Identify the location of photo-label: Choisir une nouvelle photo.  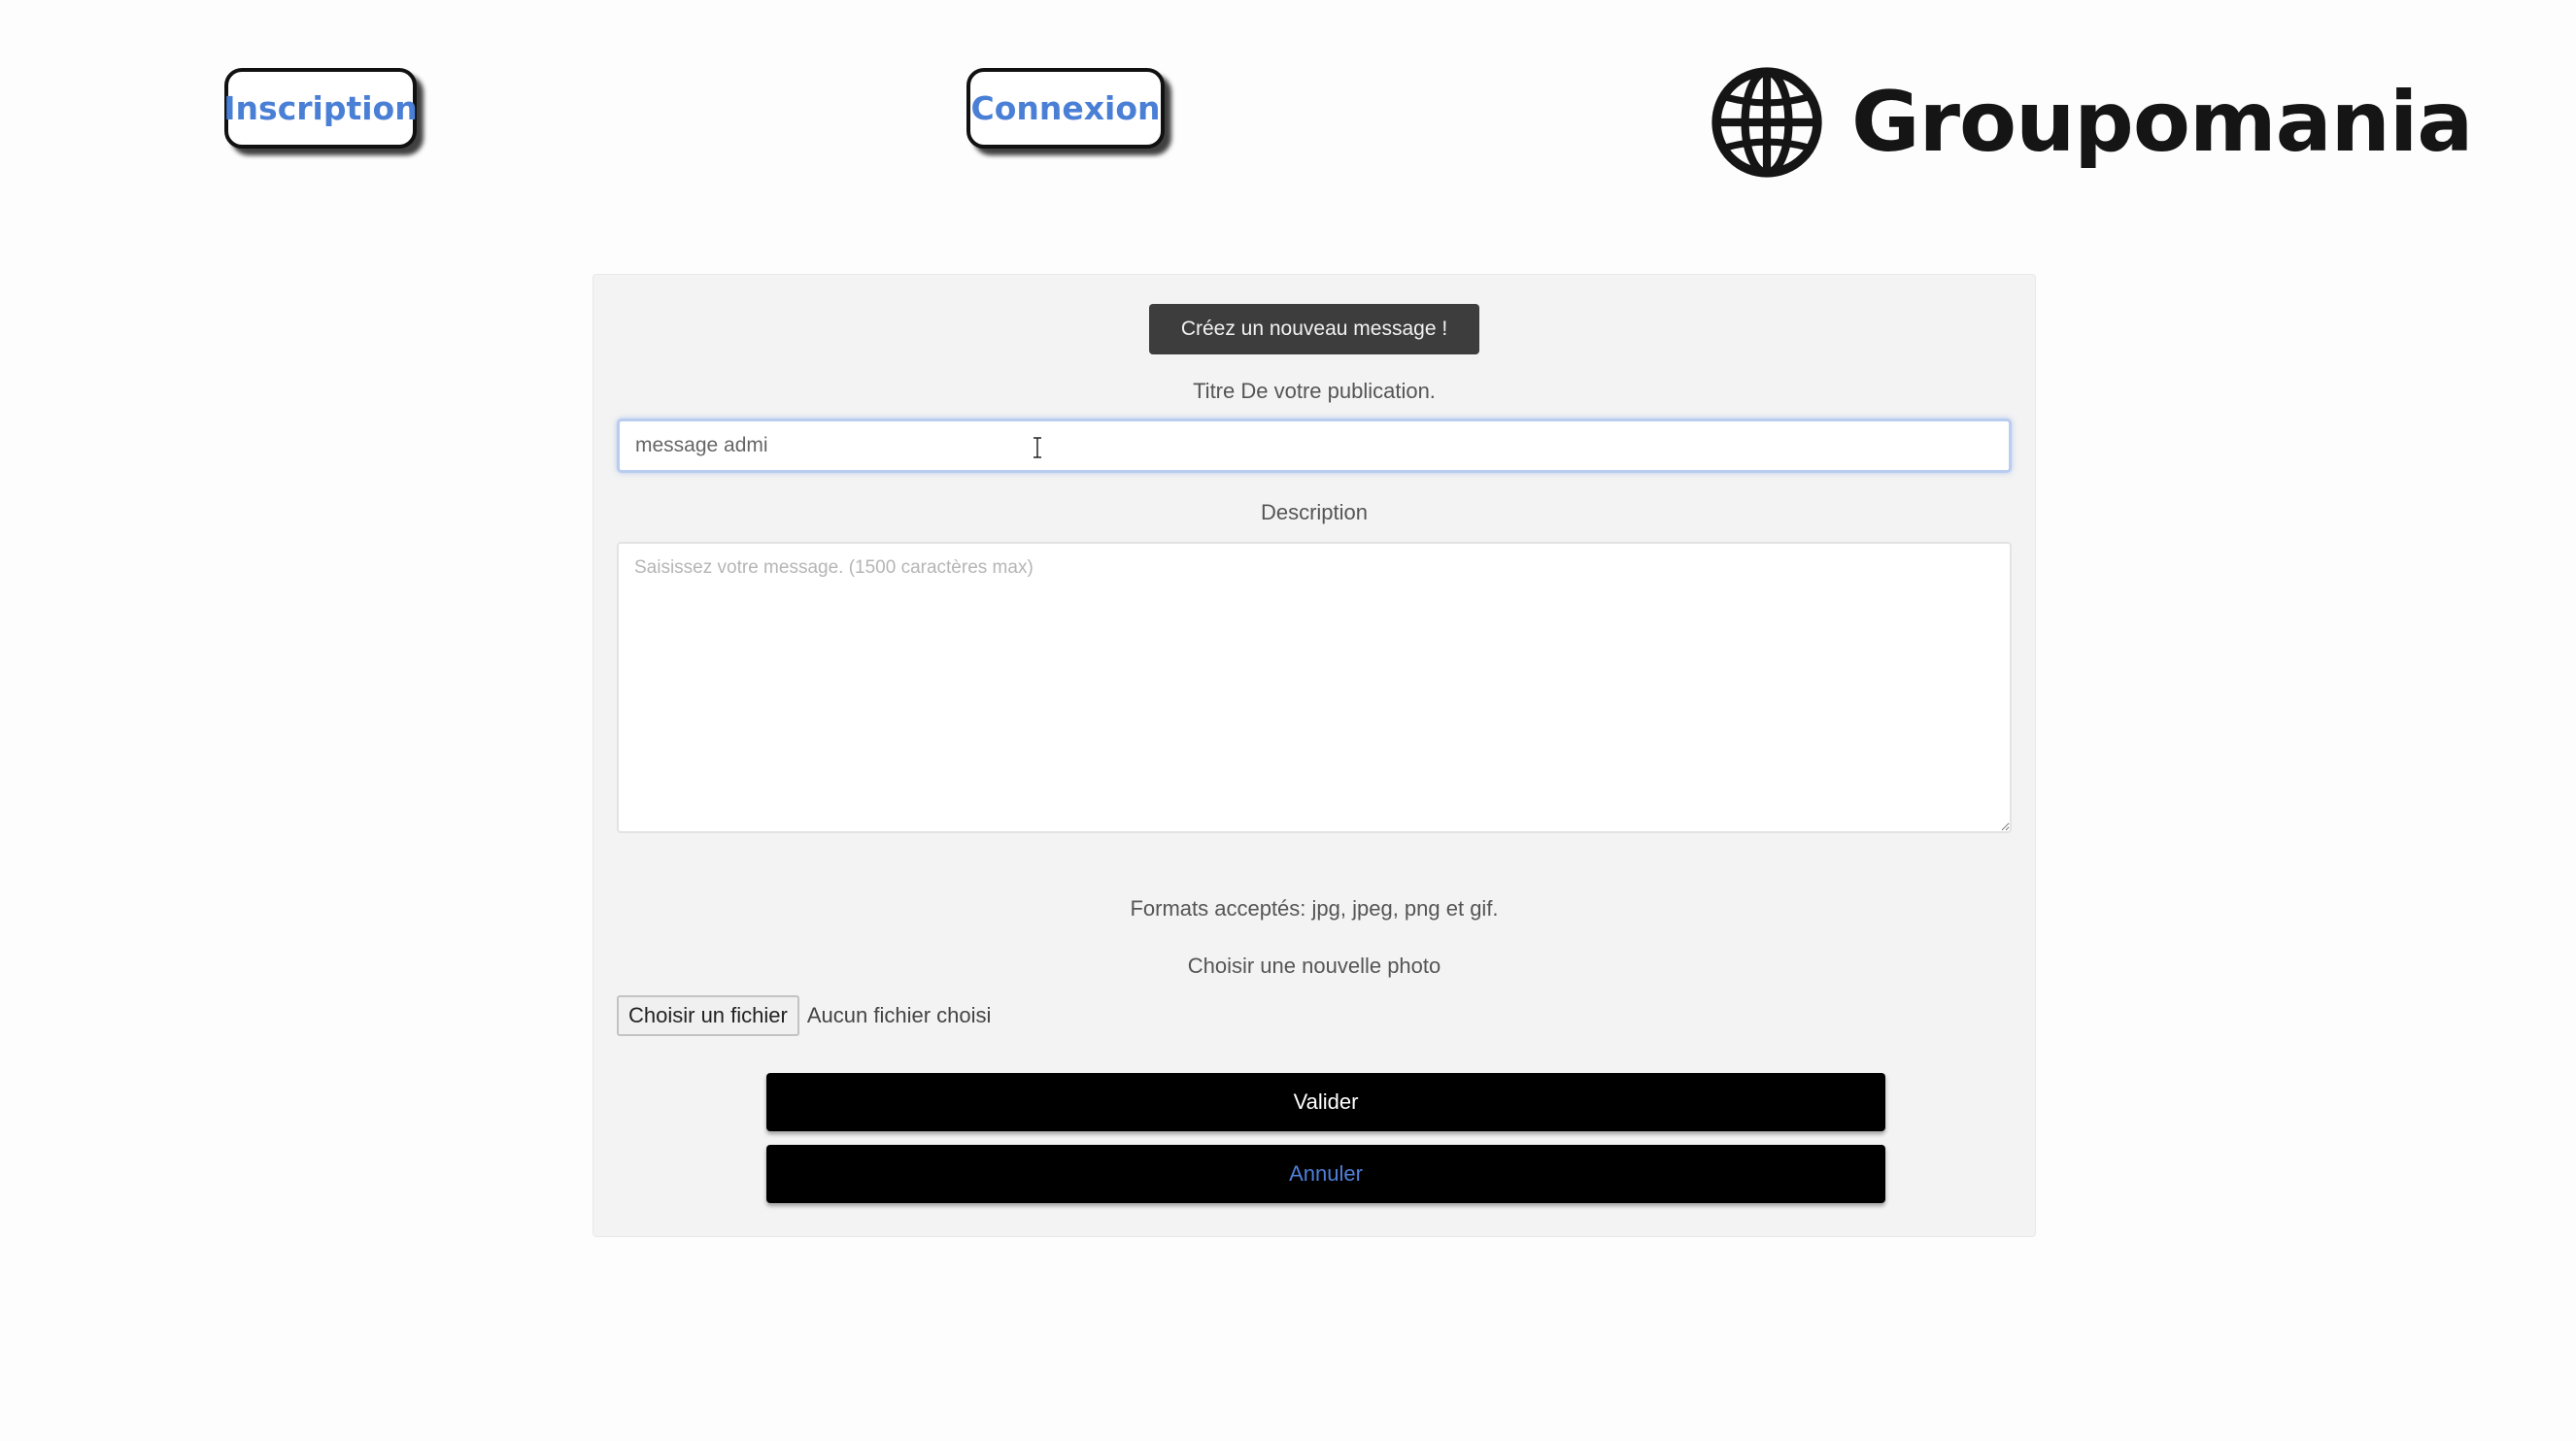
(1314, 966).